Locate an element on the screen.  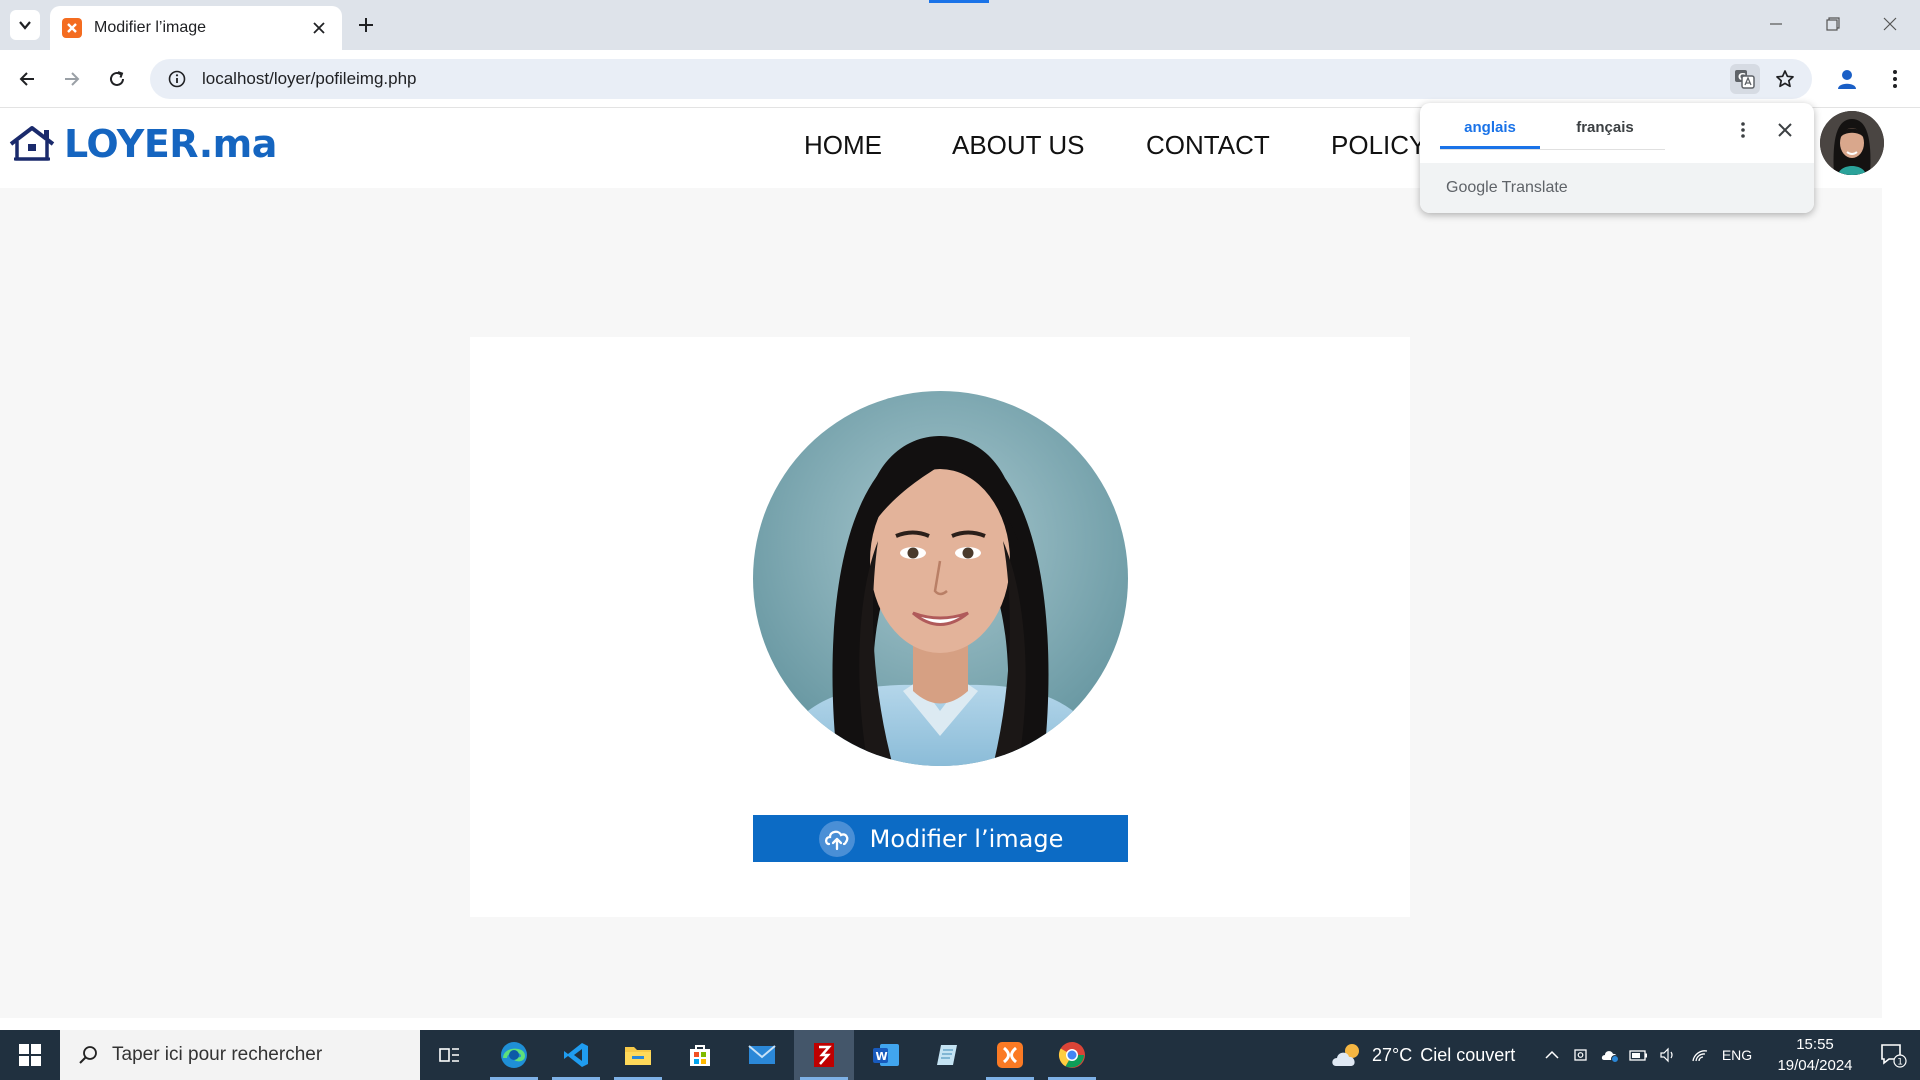
folder-icon is located at coordinates (638, 1056).